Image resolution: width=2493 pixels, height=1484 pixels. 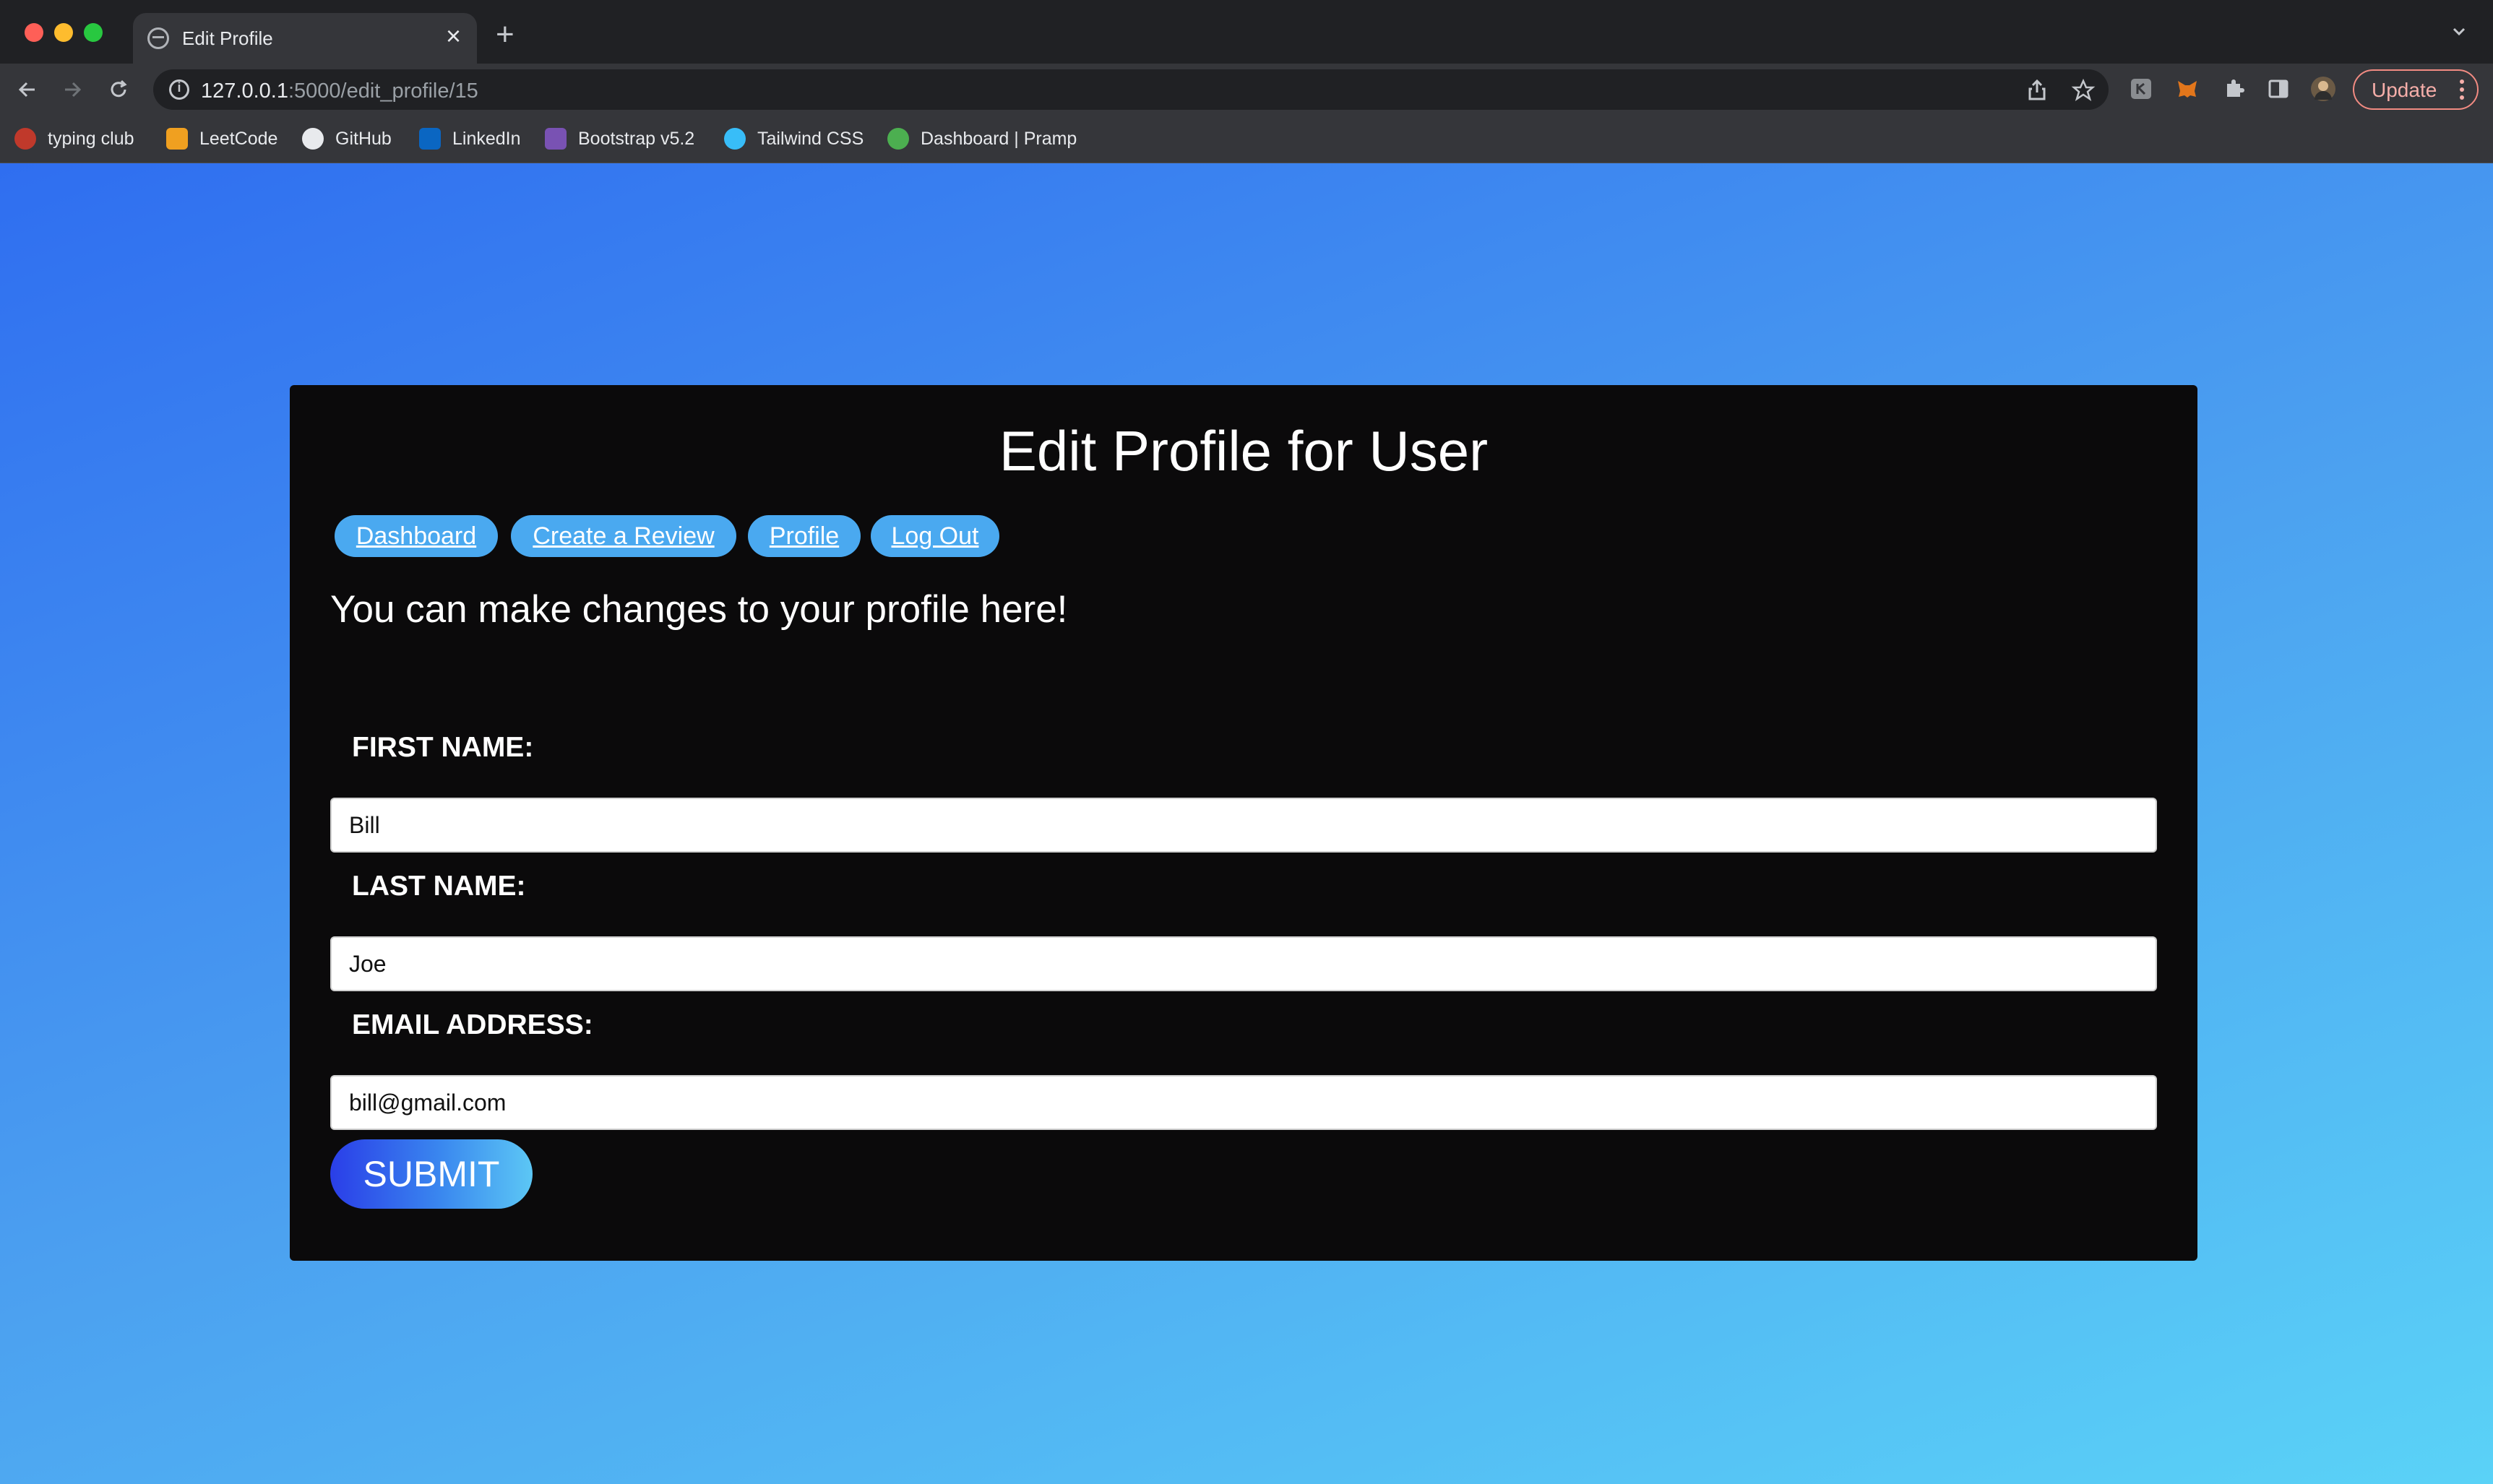 What do you see at coordinates (439, 886) in the screenshot?
I see `last-name-label: LAST NAME:` at bounding box center [439, 886].